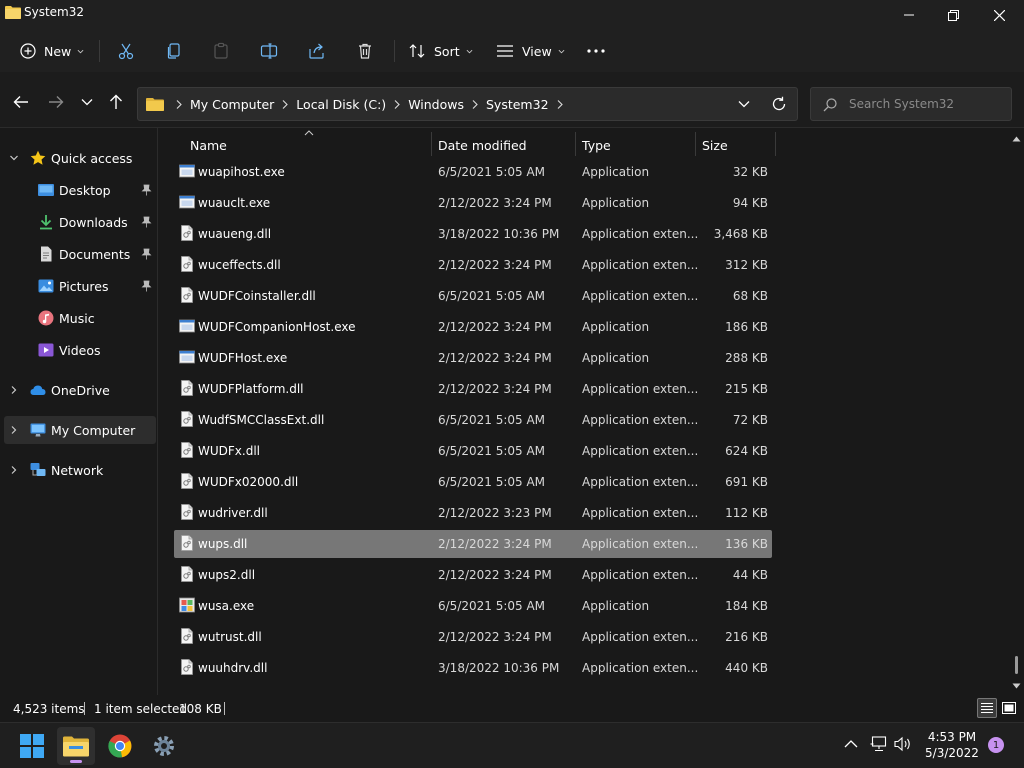 The image size is (1024, 768). Describe the element at coordinates (746, 327) in the screenshot. I see `file-size: 186 KB` at that location.